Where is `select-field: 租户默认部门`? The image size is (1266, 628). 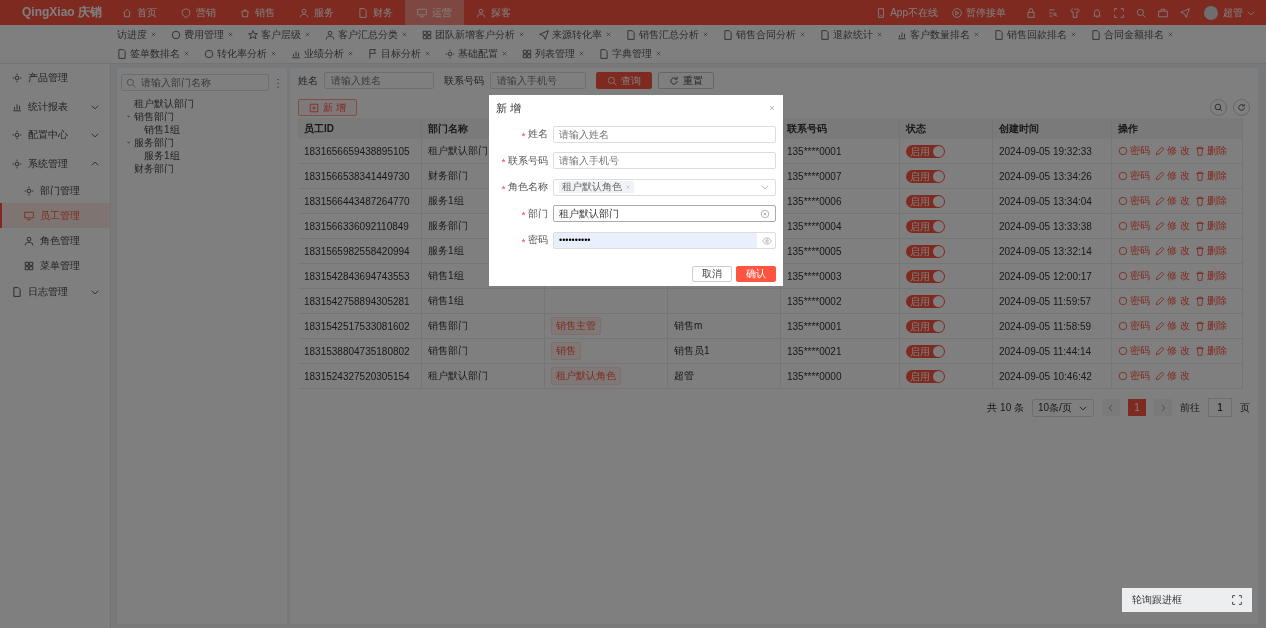 select-field: 租户默认部门 is located at coordinates (664, 214).